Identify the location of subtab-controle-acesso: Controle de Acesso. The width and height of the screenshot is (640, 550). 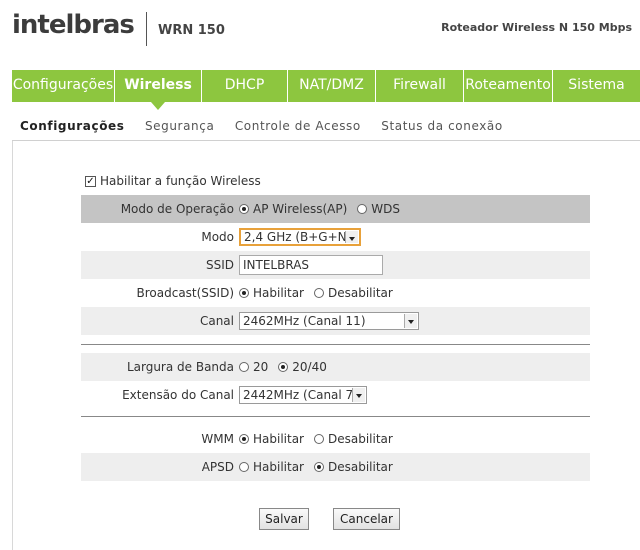
(298, 126).